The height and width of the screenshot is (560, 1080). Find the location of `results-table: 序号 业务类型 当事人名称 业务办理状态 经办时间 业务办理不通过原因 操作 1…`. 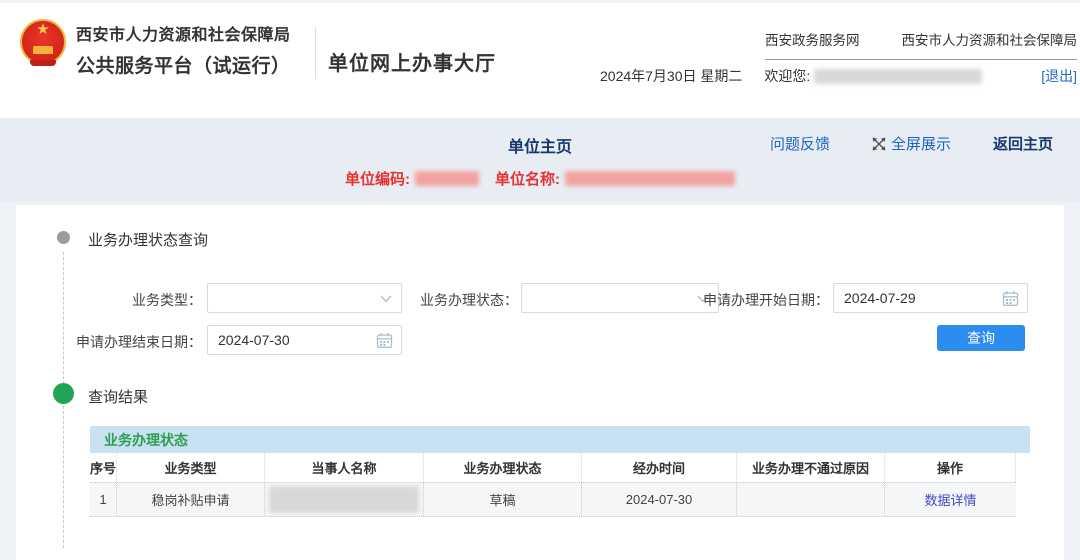

results-table: 序号 业务类型 当事人名称 业务办理状态 经办时间 业务办理不通过原因 操作 1… is located at coordinates (553, 485).